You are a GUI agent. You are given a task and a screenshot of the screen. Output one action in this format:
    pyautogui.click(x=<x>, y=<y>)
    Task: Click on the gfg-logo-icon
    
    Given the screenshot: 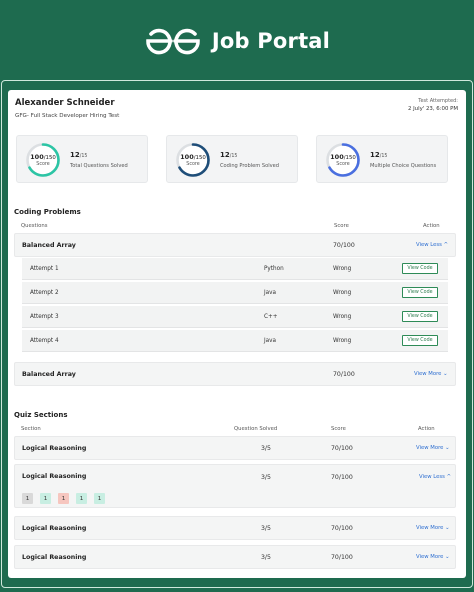 What is the action you would take?
    pyautogui.click(x=173, y=41)
    